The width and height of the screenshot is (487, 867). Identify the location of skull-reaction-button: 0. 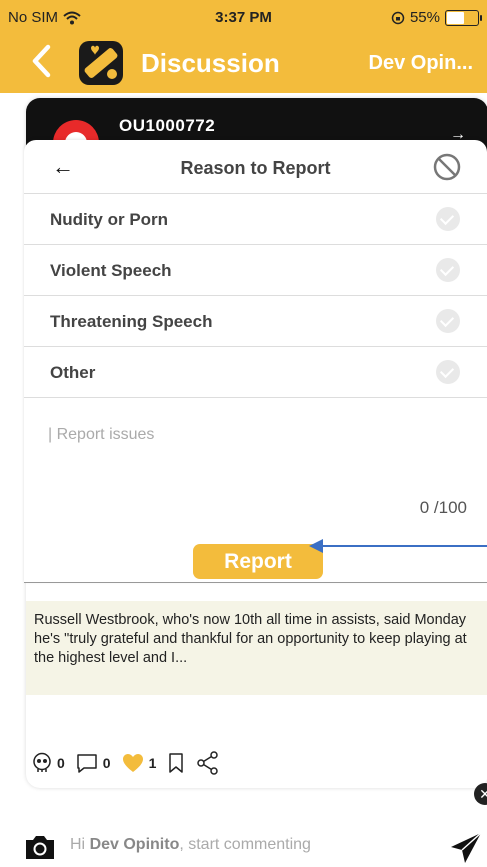
(48, 763).